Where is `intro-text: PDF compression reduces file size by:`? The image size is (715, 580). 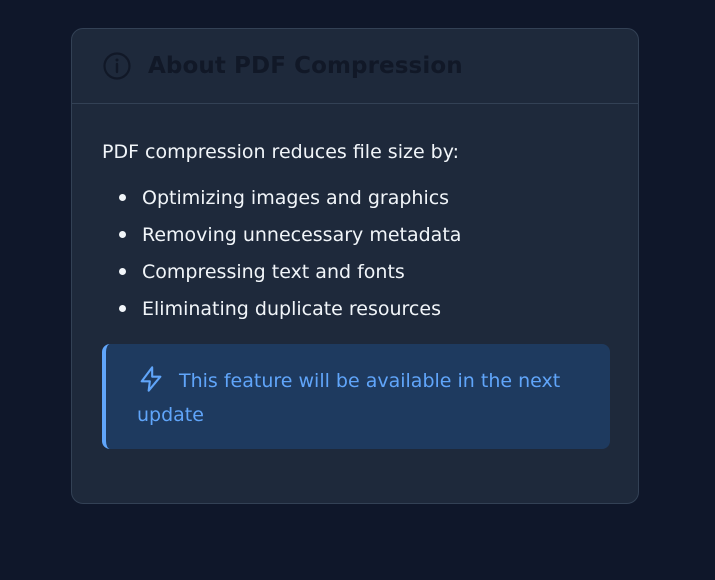
intro-text: PDF compression reduces file size by: is located at coordinates (281, 152).